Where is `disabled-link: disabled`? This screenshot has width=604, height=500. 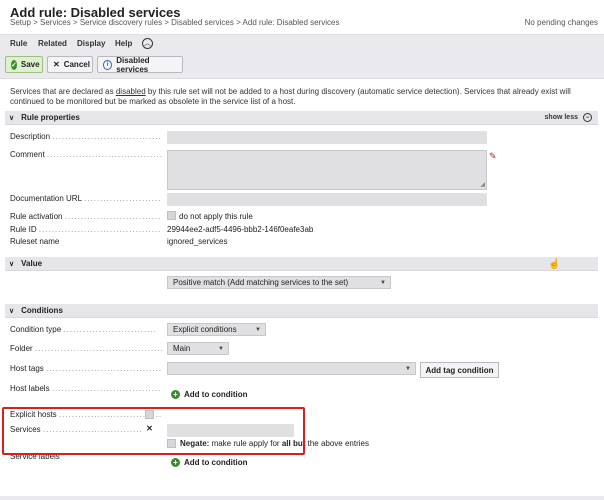
disabled-link: disabled is located at coordinates (131, 91).